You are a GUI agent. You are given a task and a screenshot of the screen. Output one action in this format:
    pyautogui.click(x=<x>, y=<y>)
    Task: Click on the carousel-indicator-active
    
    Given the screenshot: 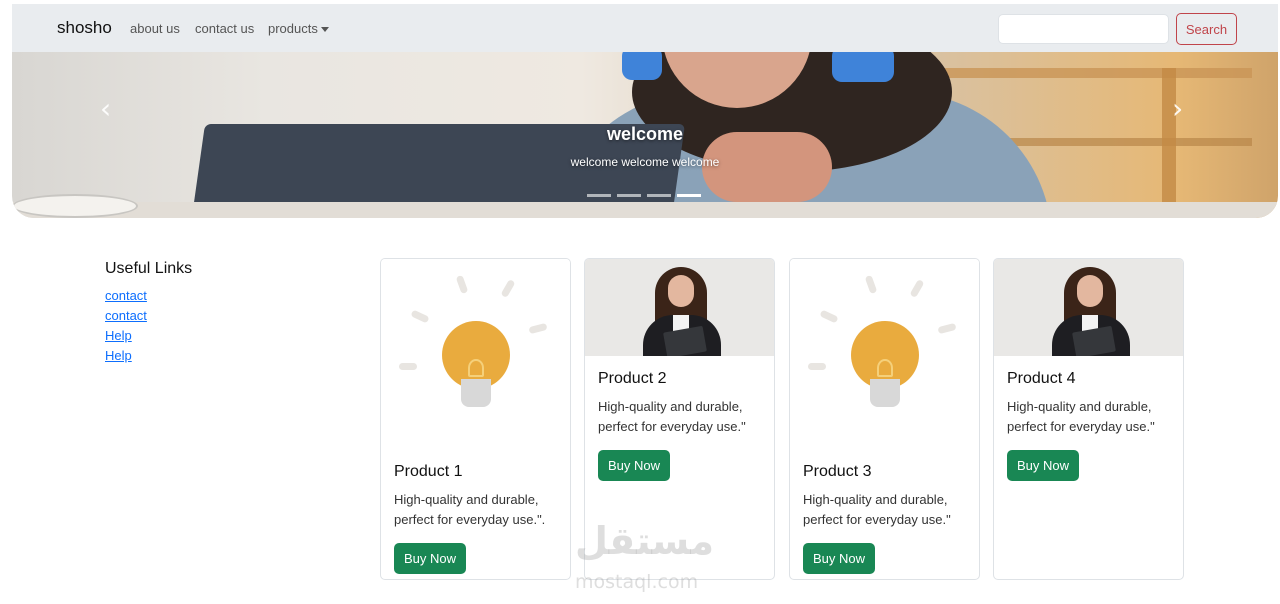 What is the action you would take?
    pyautogui.click(x=689, y=195)
    